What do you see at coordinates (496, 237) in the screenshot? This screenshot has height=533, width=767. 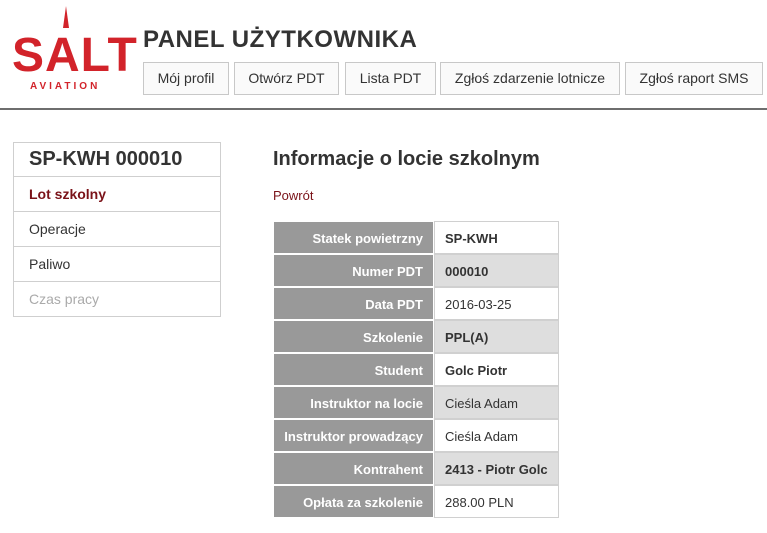 I see `row-value: SP-KWH` at bounding box center [496, 237].